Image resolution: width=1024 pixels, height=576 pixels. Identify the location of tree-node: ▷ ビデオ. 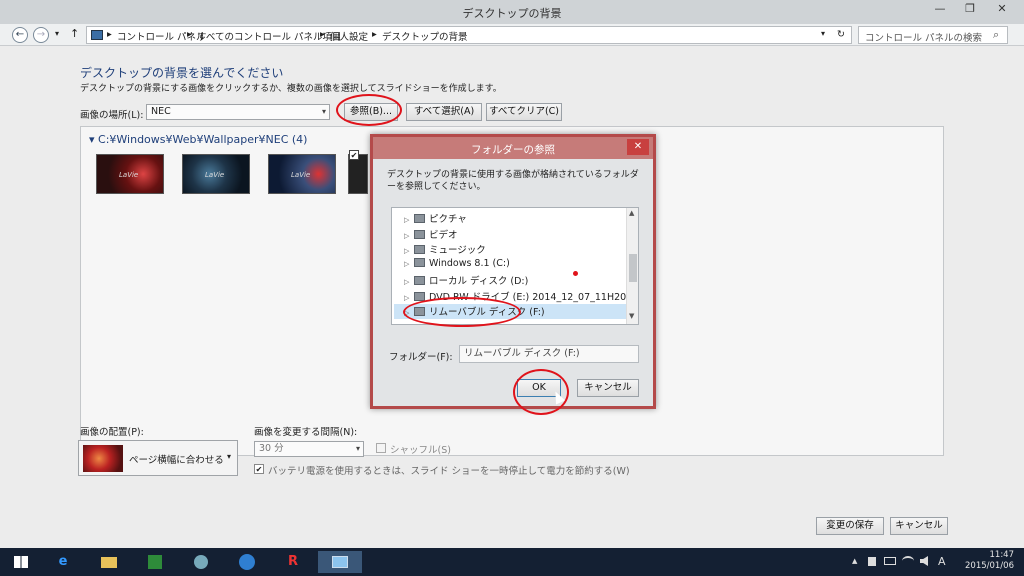
(431, 234).